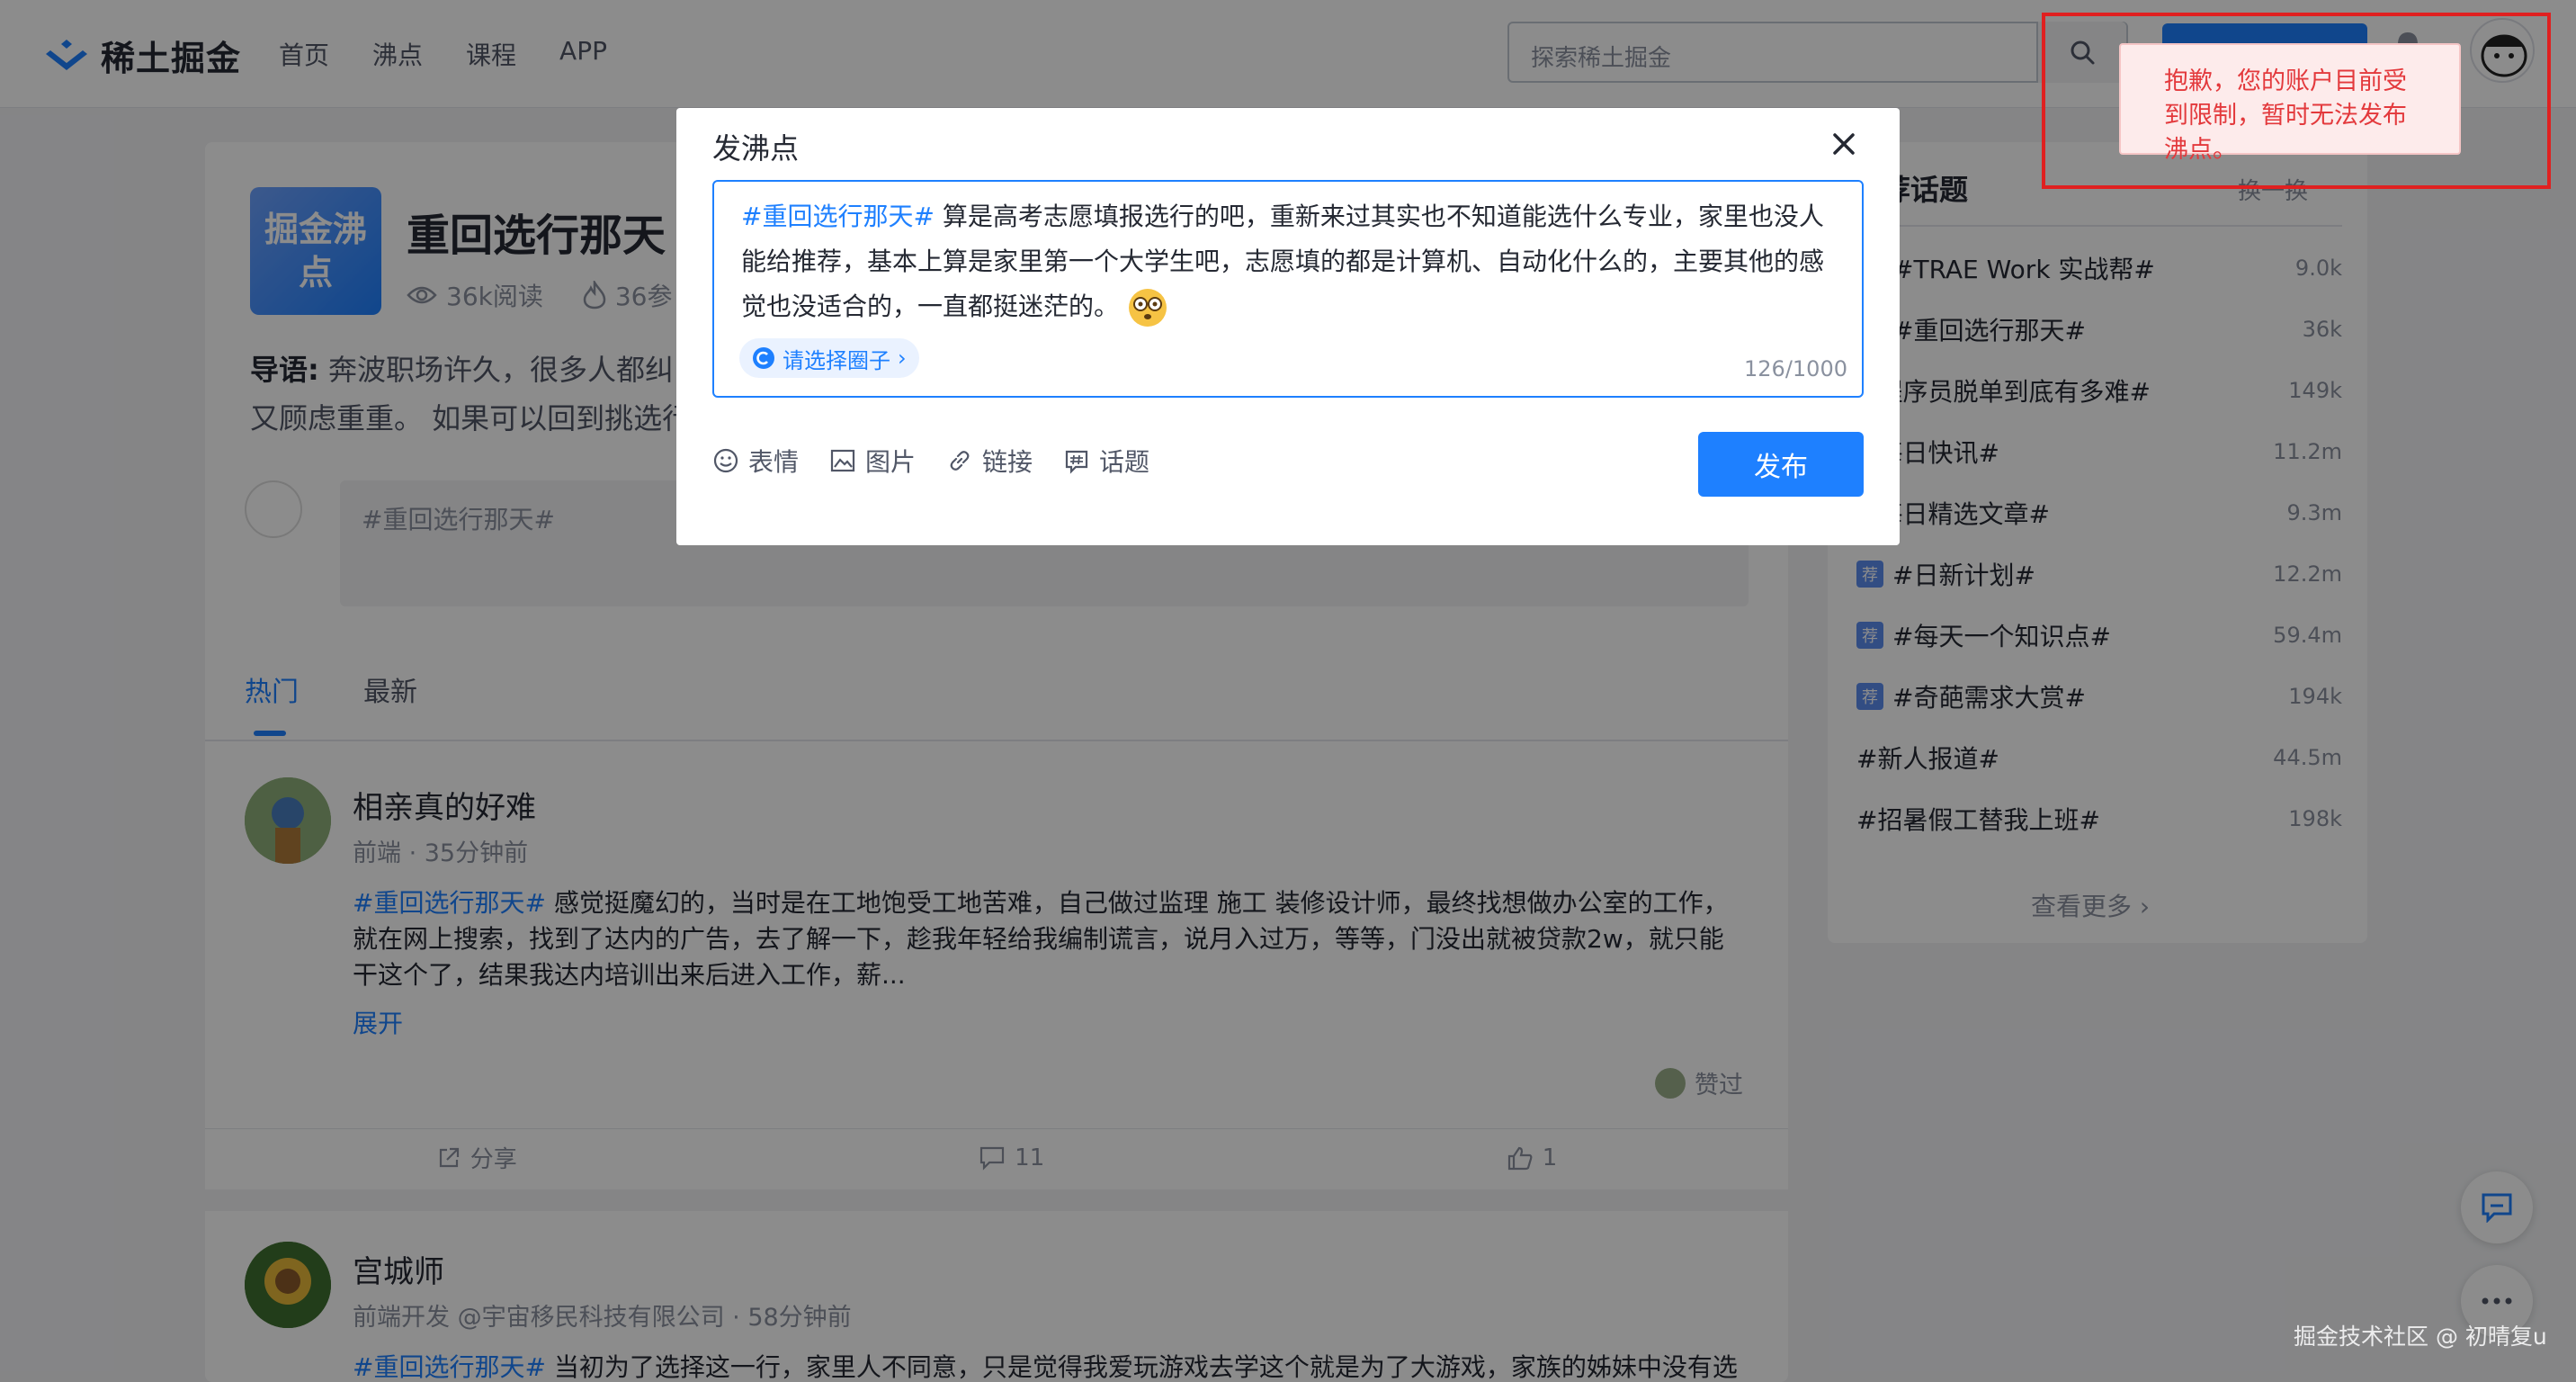 The width and height of the screenshot is (2576, 1382). Describe the element at coordinates (1124, 462) in the screenshot. I see `topic-tool-label: 话题` at that location.